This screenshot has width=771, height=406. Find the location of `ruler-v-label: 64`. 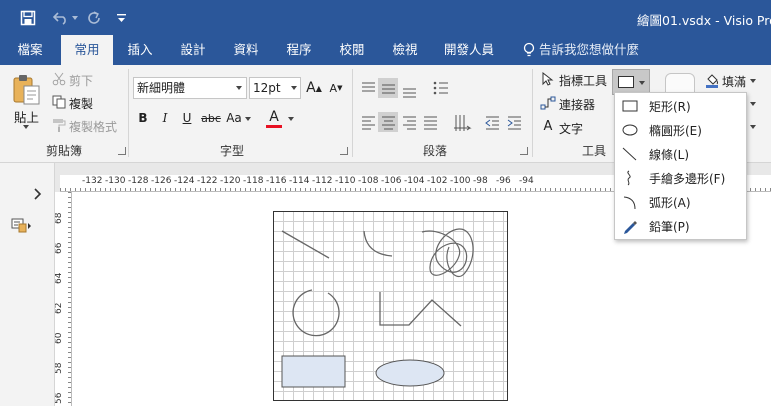

ruler-v-label: 64 is located at coordinates (59, 278).